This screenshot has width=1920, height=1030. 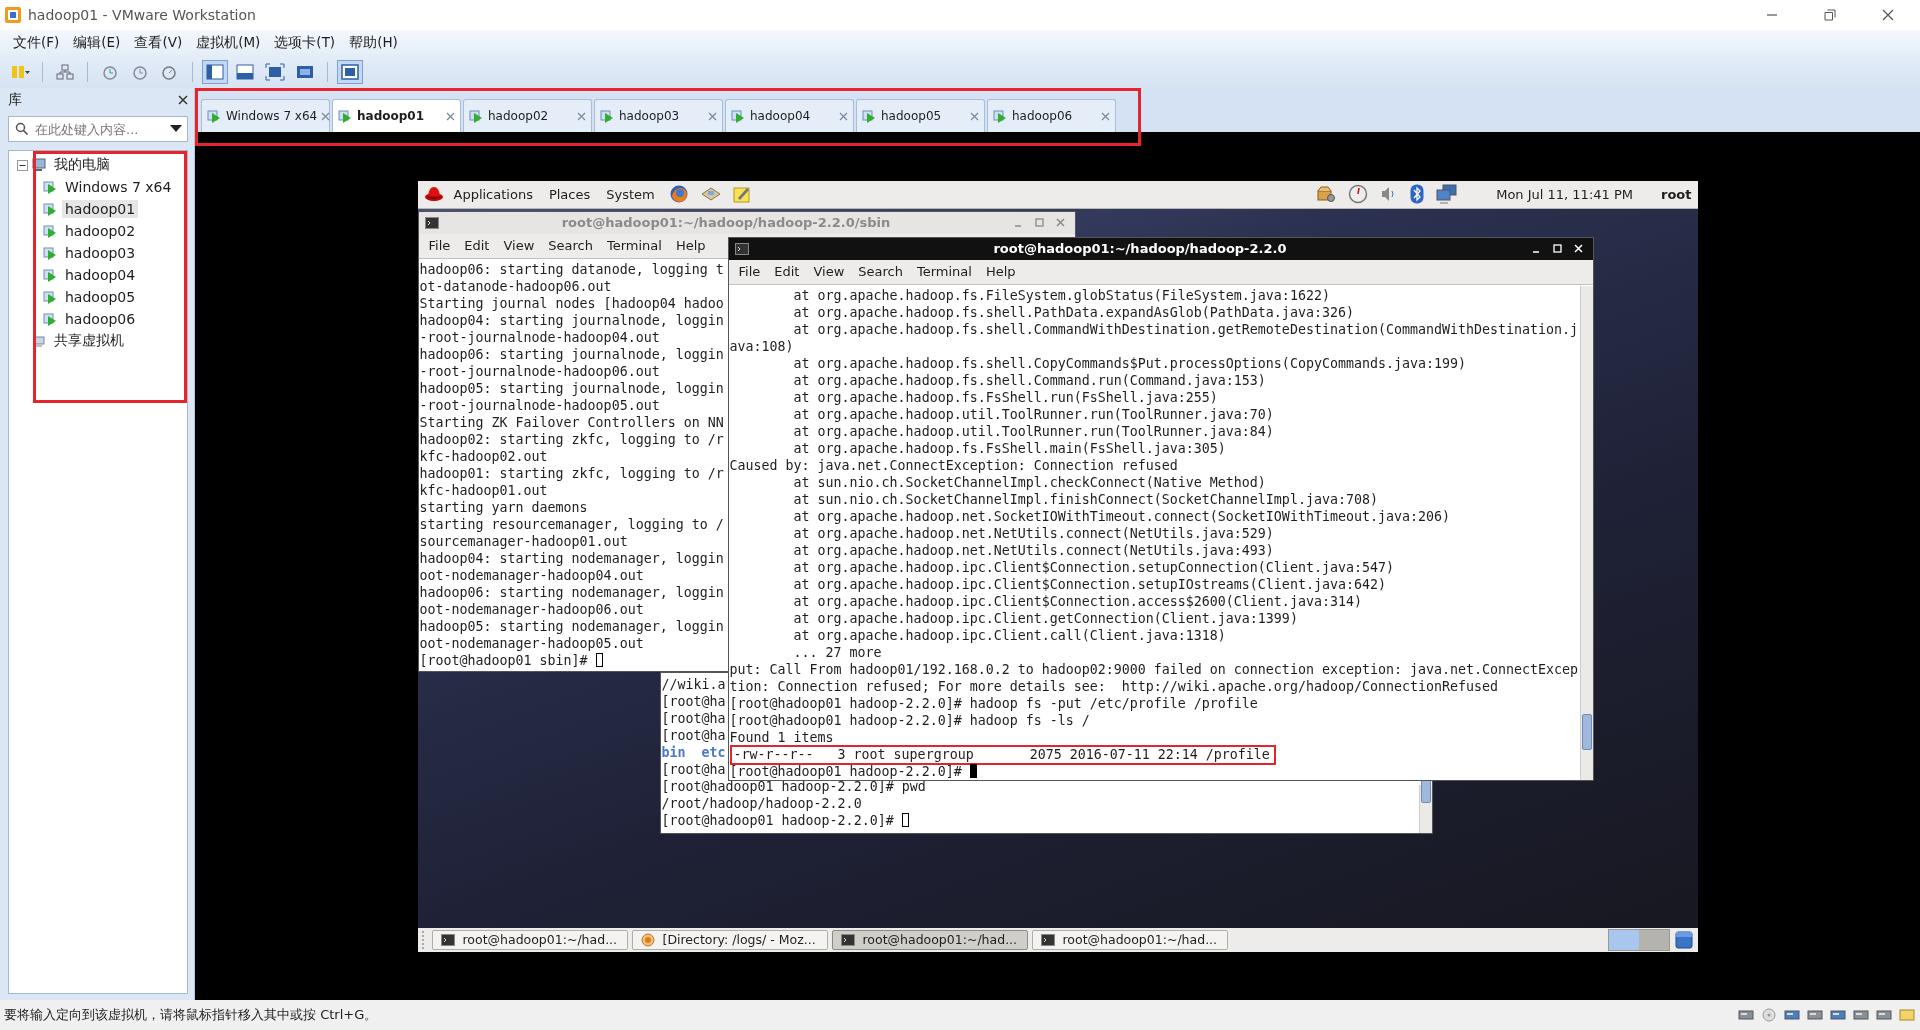 What do you see at coordinates (142, 15) in the screenshot?
I see `window-title: hadoop01 - VMware Workstation` at bounding box center [142, 15].